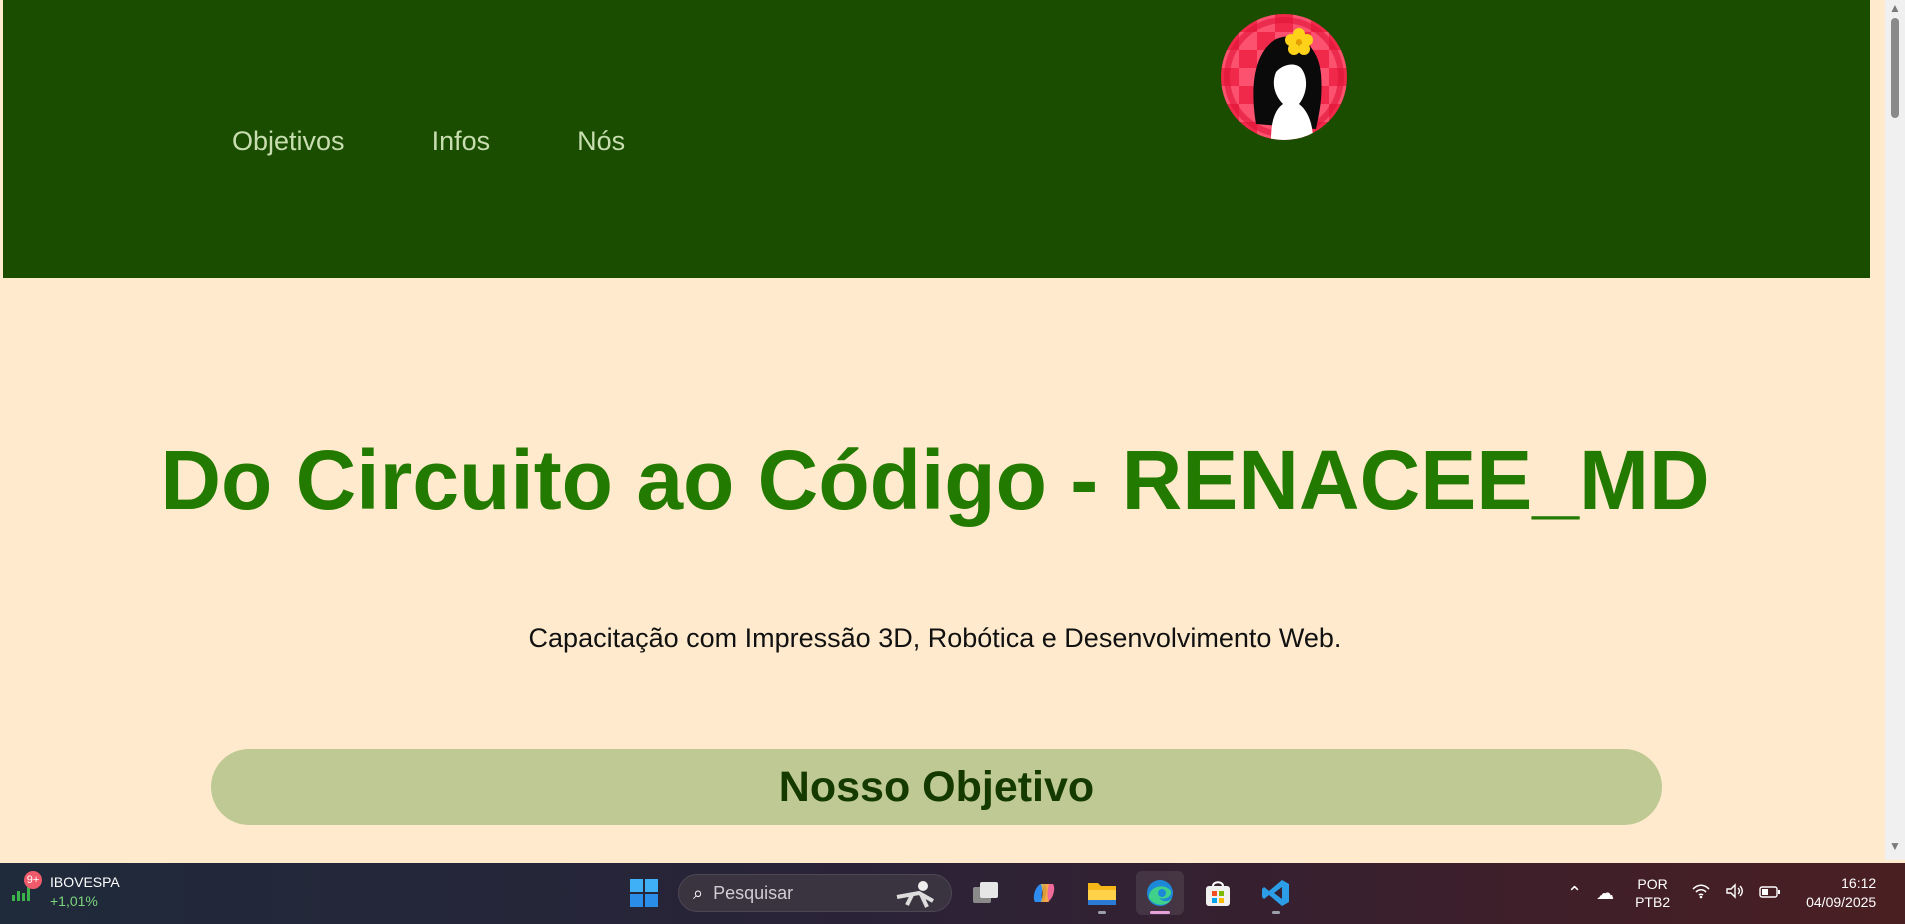 Image resolution: width=1905 pixels, height=924 pixels. What do you see at coordinates (1701, 893) in the screenshot?
I see `wifi-icon` at bounding box center [1701, 893].